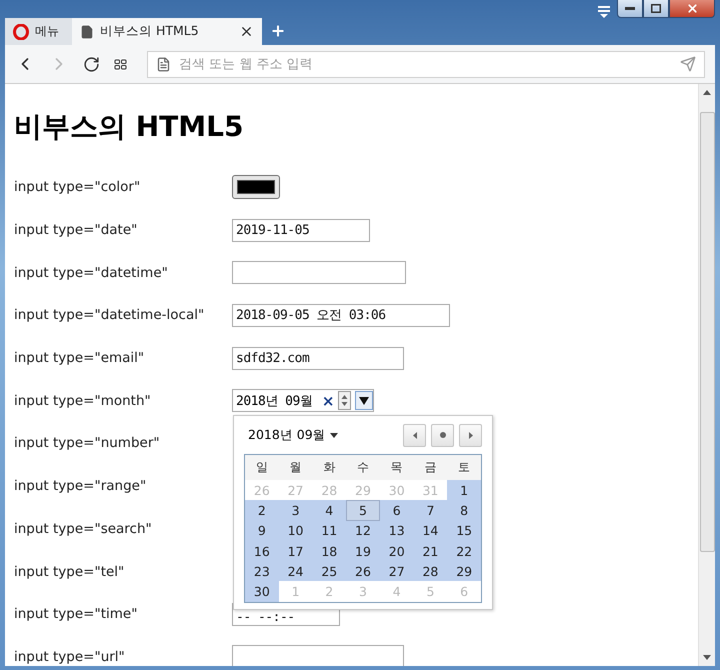 This screenshot has height=670, width=720. I want to click on calendar-day: 19, so click(363, 551).